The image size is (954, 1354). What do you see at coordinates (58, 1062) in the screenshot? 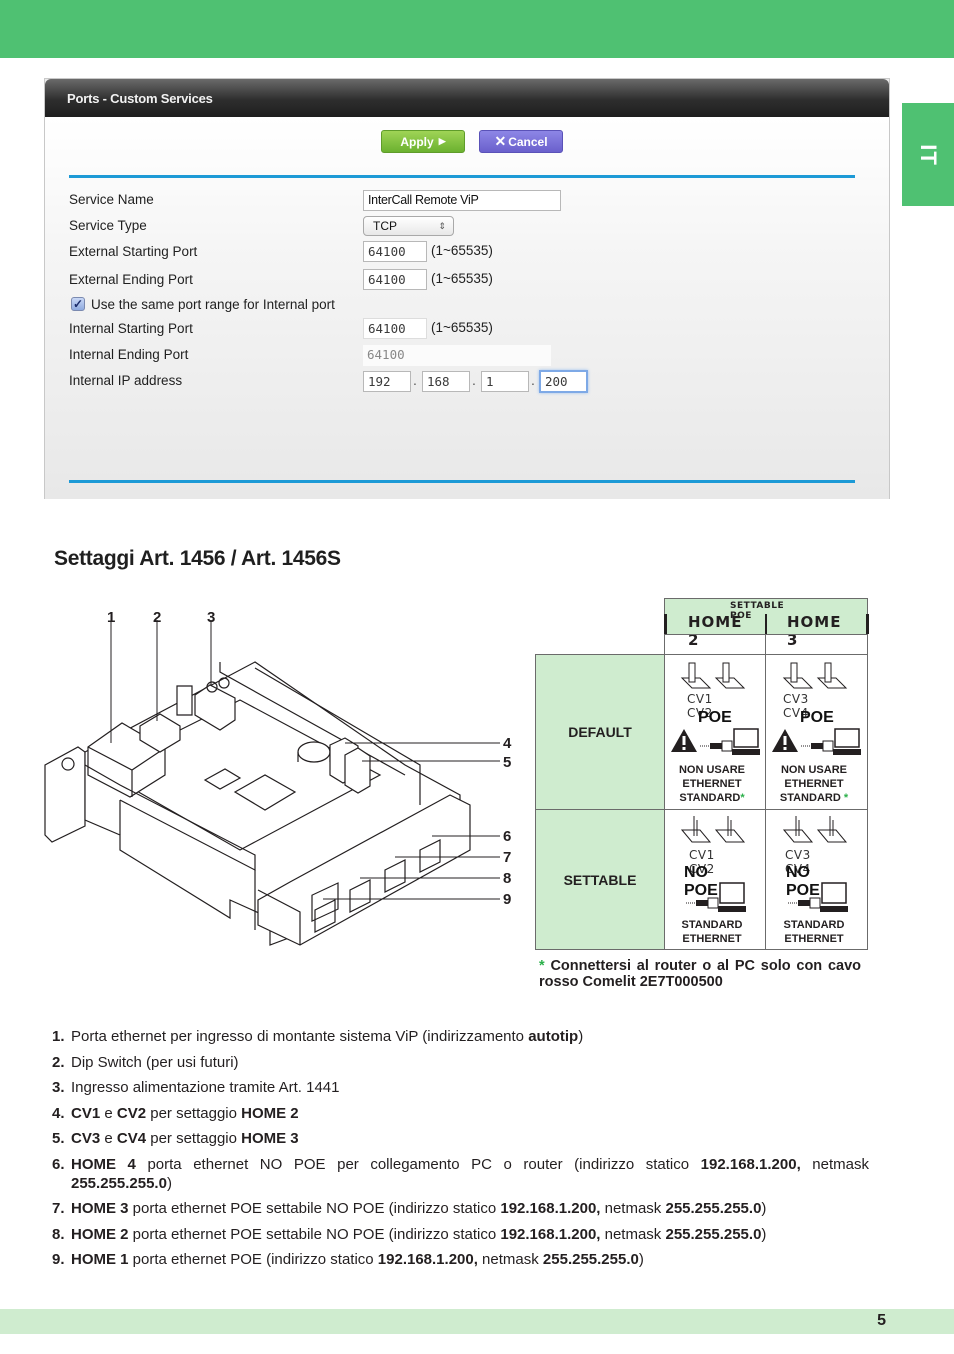
I see `legend-number: 2.` at bounding box center [58, 1062].